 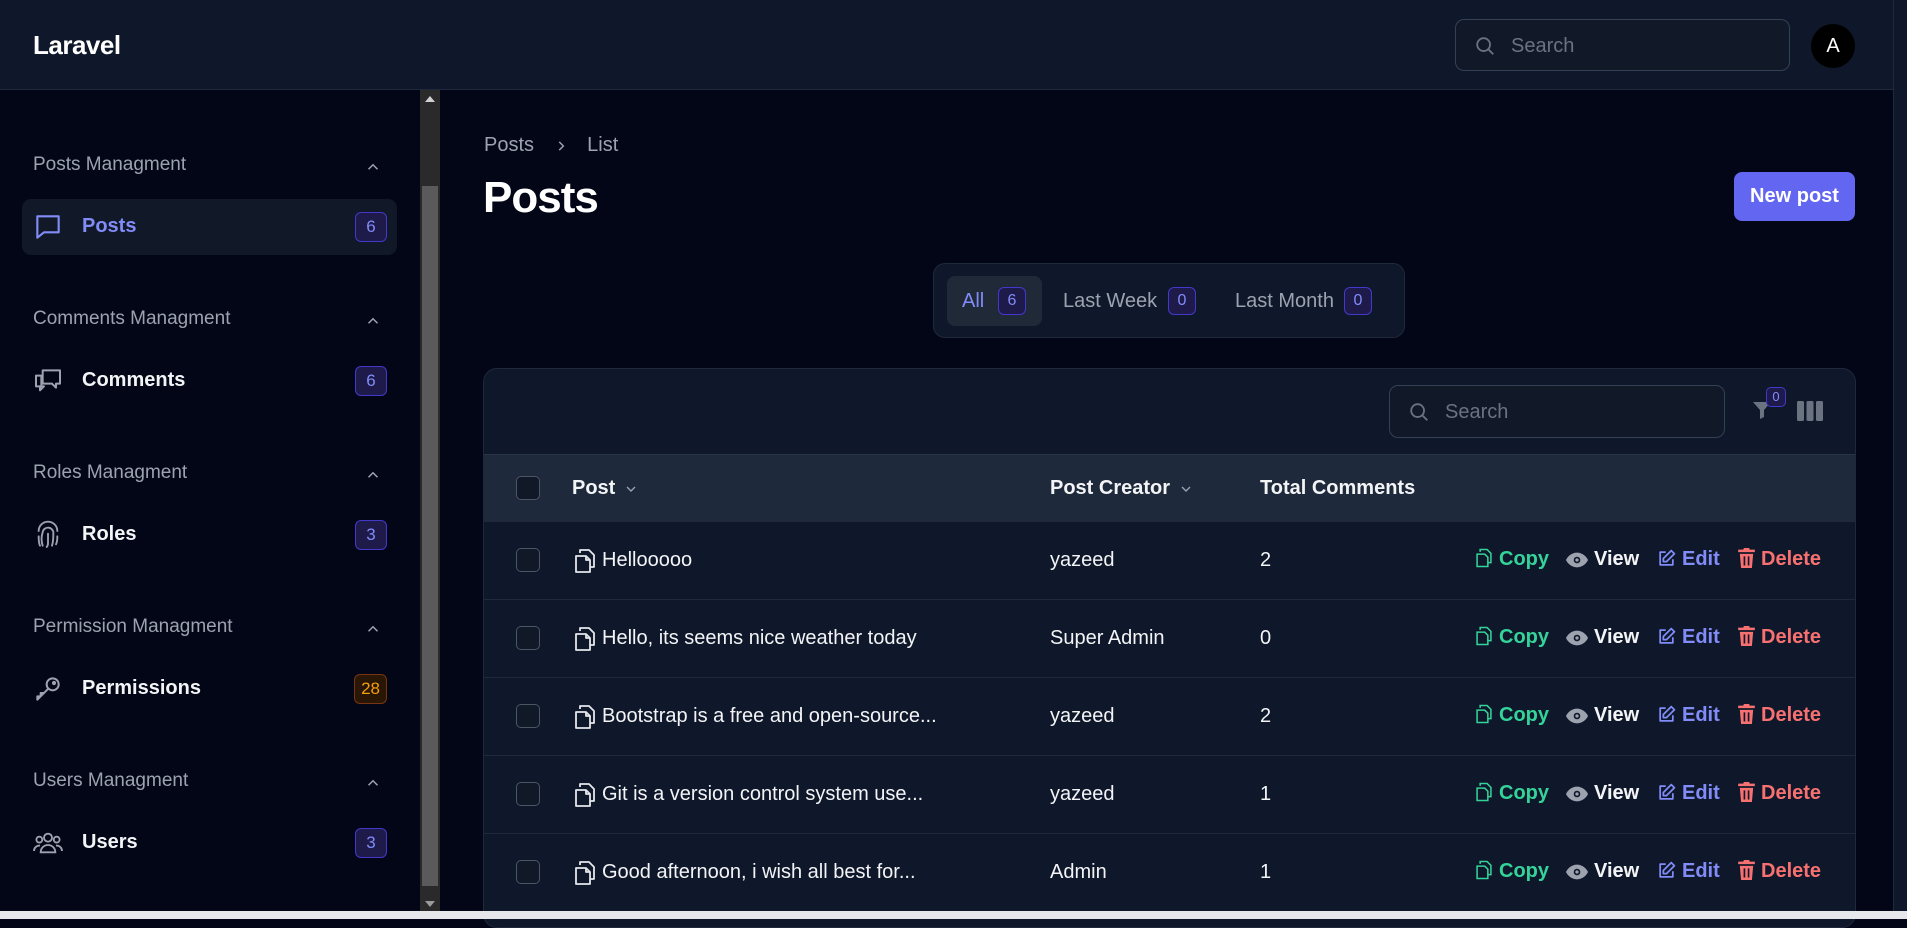 I want to click on page-scrollbar, so click(x=1900, y=459).